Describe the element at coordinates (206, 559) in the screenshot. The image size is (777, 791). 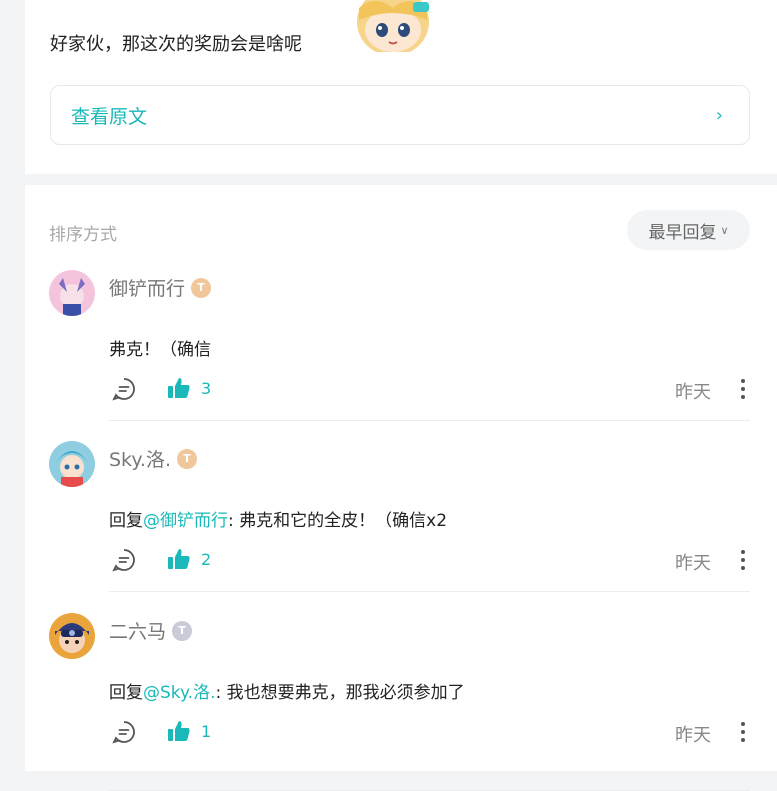
I see `like-count: 2` at that location.